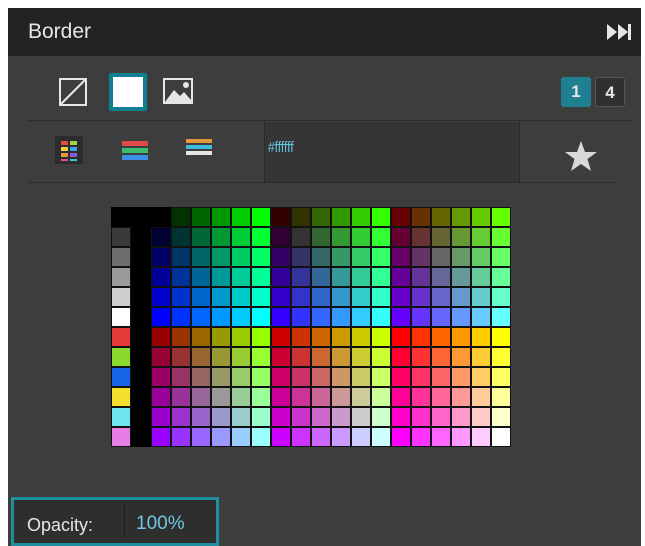 The height and width of the screenshot is (546, 645). I want to click on hex-color-field: #ffffff, so click(392, 152).